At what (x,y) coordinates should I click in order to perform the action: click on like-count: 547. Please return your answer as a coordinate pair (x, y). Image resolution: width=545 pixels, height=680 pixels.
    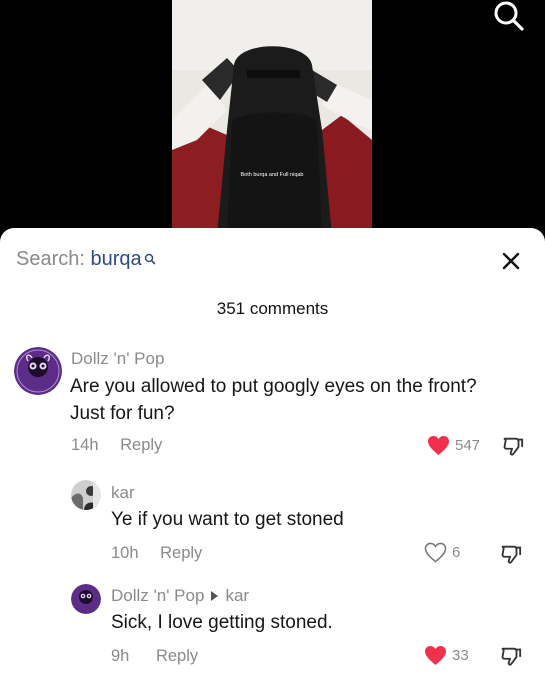
    Looking at the image, I should click on (468, 445).